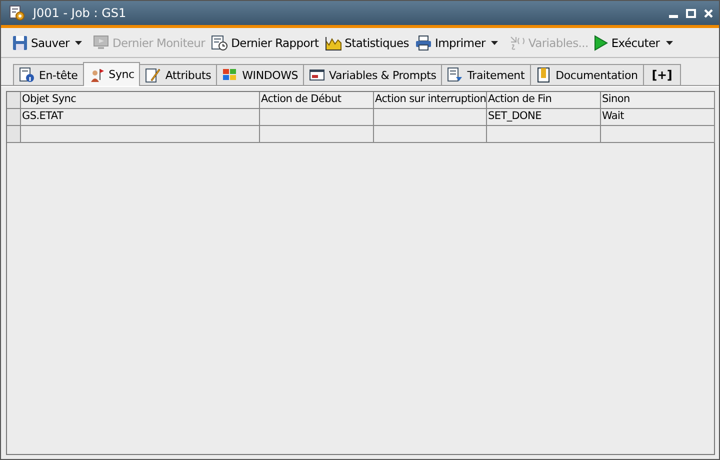 This screenshot has height=460, width=720. I want to click on tab: Traitement, so click(486, 74).